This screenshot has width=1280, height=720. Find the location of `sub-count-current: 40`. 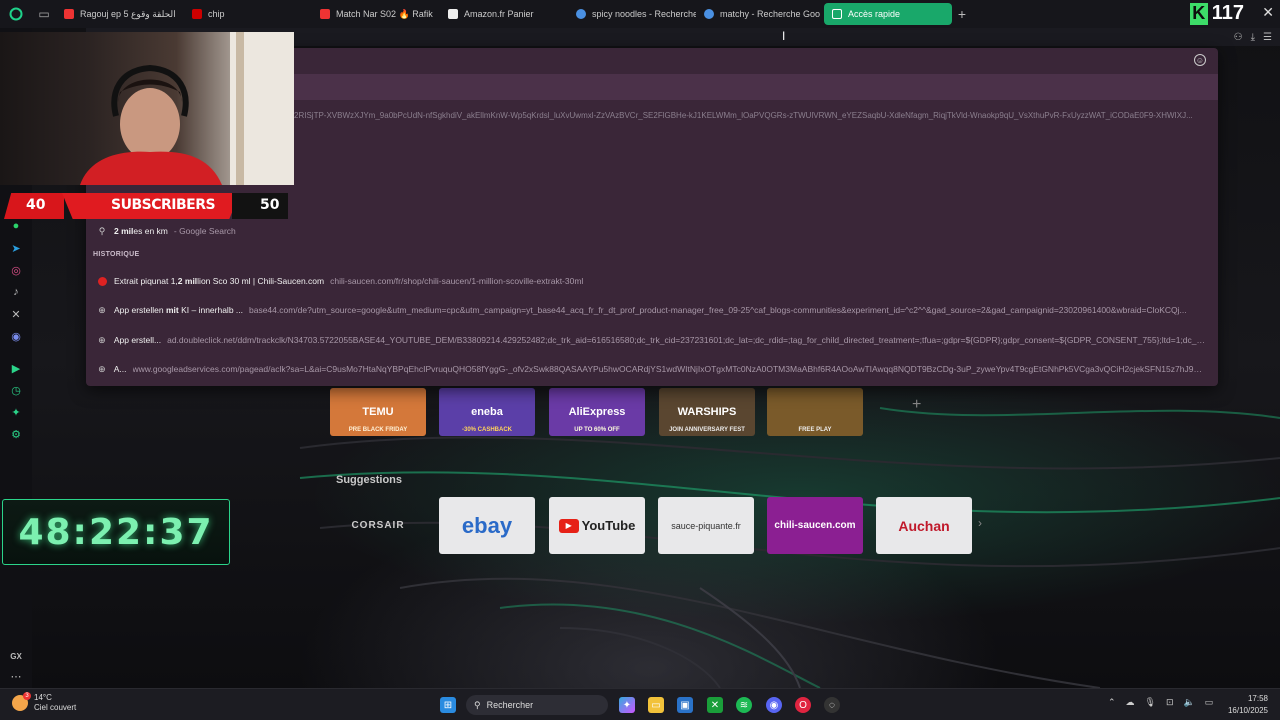

sub-count-current: 40 is located at coordinates (36, 205).